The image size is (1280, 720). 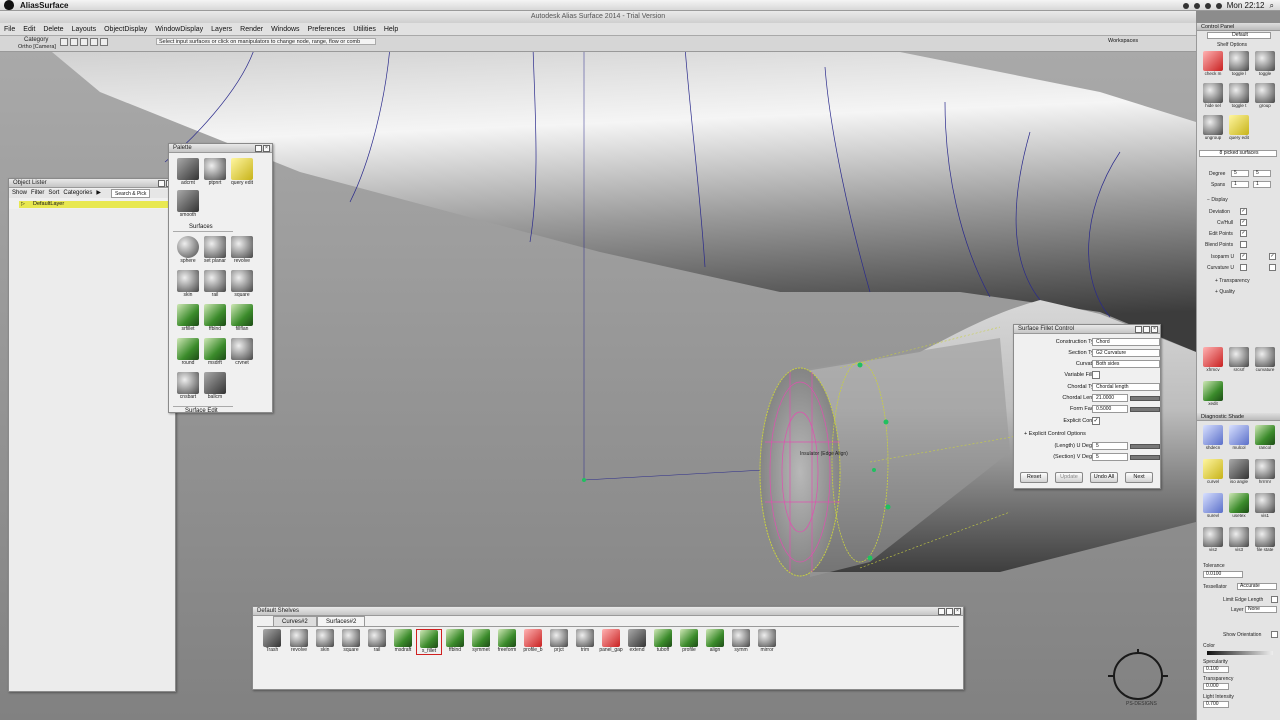 I want to click on cp-tool-toggle: toggle, so click(x=1265, y=63).